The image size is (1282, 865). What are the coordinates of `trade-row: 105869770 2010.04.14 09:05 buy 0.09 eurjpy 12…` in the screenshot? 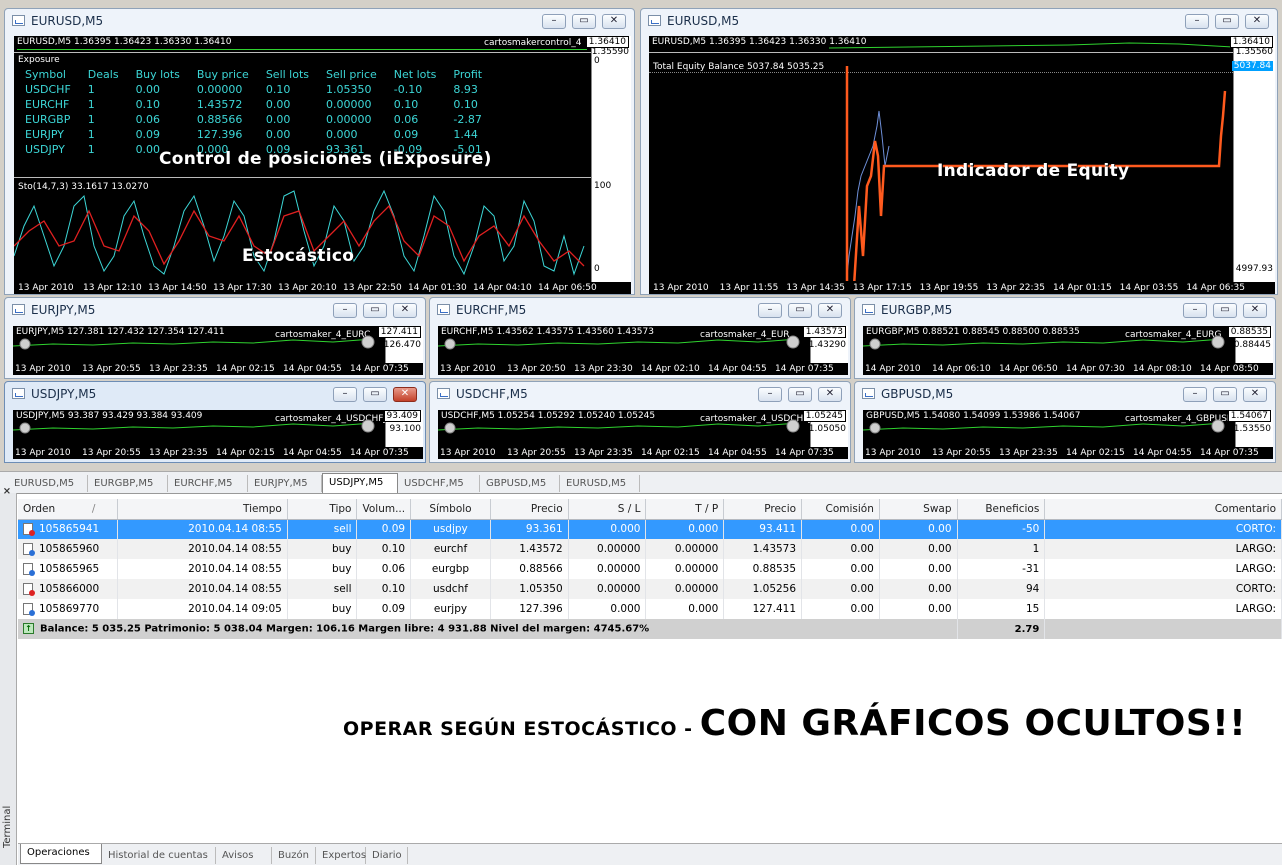 It's located at (650, 609).